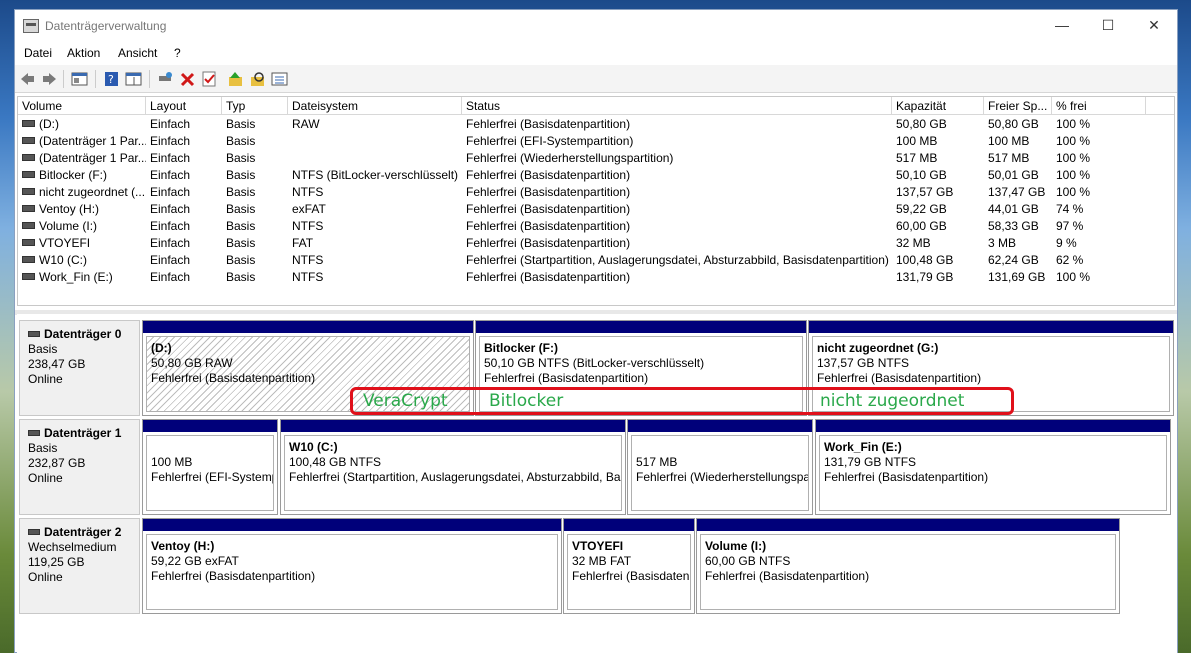 This screenshot has width=1191, height=653. I want to click on col-layout: Layout, so click(184, 106).